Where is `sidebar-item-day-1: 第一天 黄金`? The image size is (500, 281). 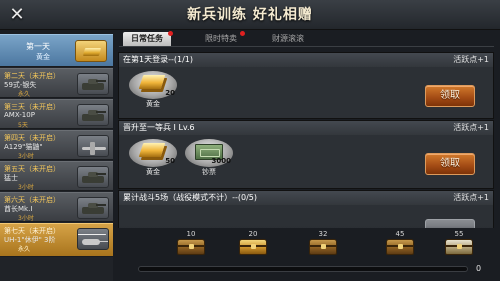
sidebar-item-day-1: 第一天 黄金 is located at coordinates (56, 50).